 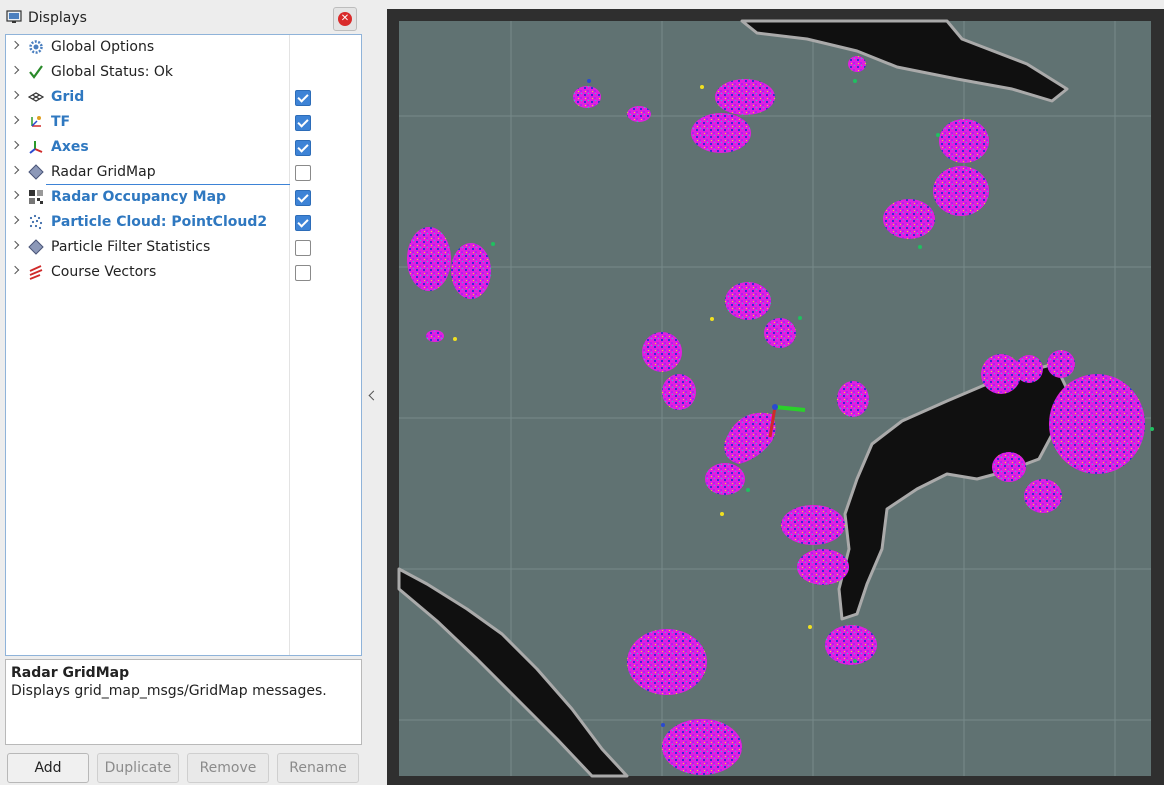 What do you see at coordinates (70, 147) in the screenshot?
I see `tree-item-label: Axes` at bounding box center [70, 147].